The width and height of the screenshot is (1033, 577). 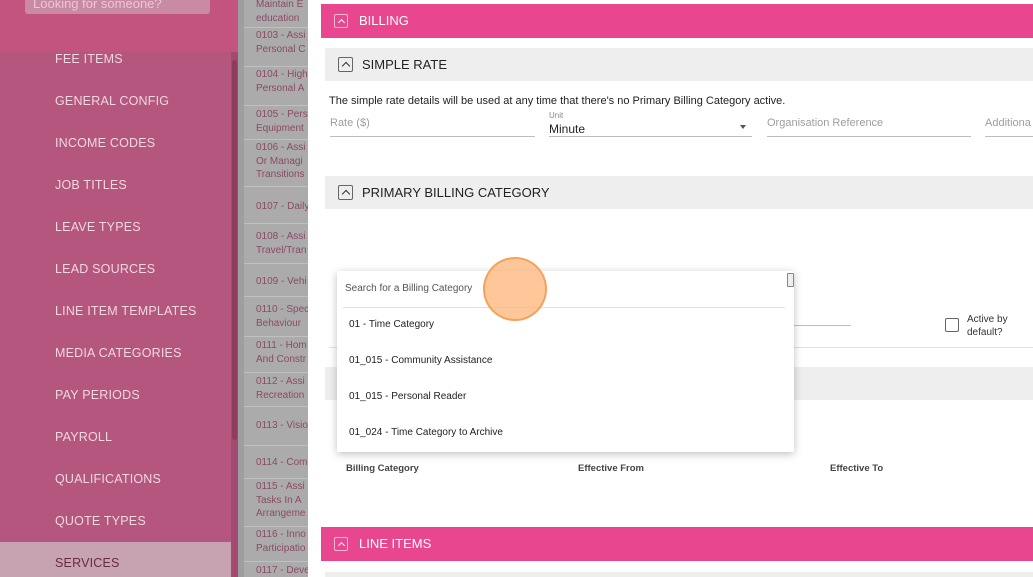 I want to click on list-item-line: 0111 - Hom, so click(x=281, y=345).